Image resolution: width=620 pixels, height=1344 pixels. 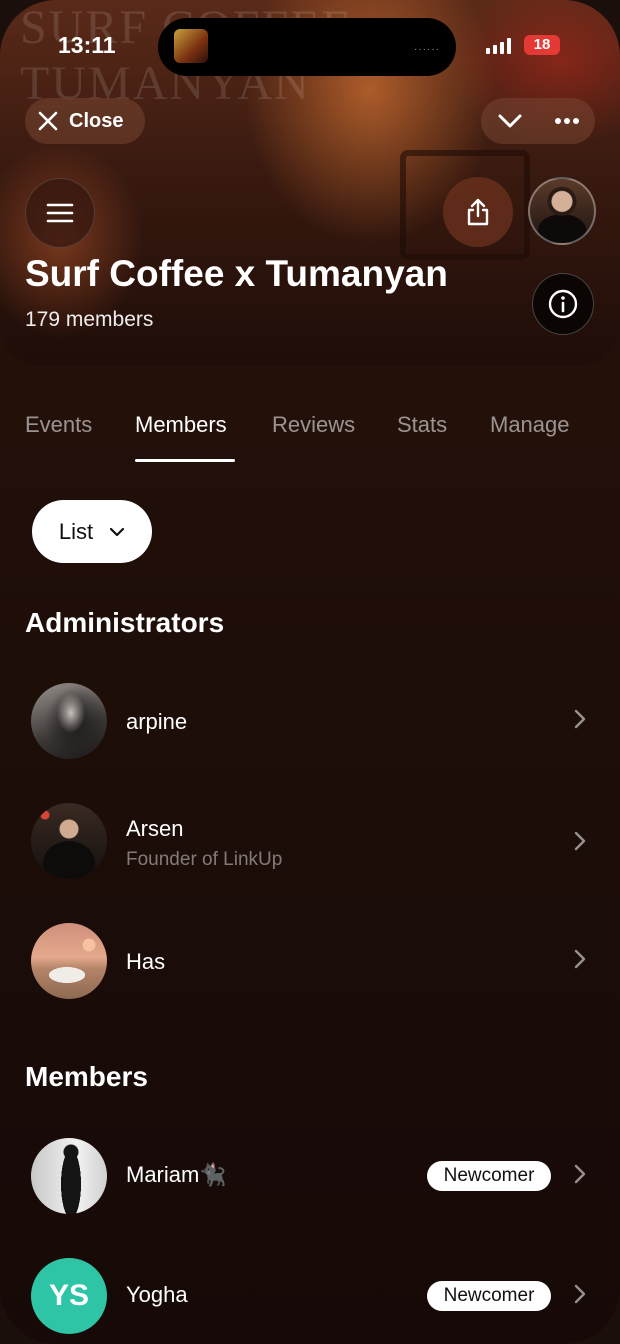 I want to click on menu-button, so click(x=60, y=213).